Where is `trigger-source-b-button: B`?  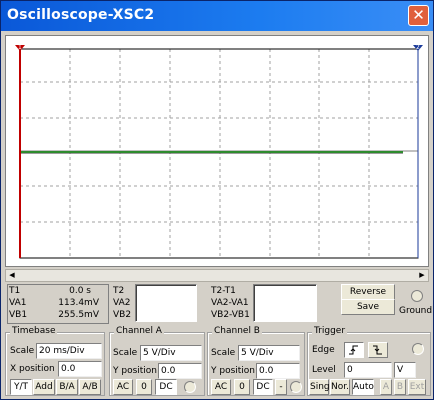
trigger-source-b-button: B is located at coordinates (400, 387).